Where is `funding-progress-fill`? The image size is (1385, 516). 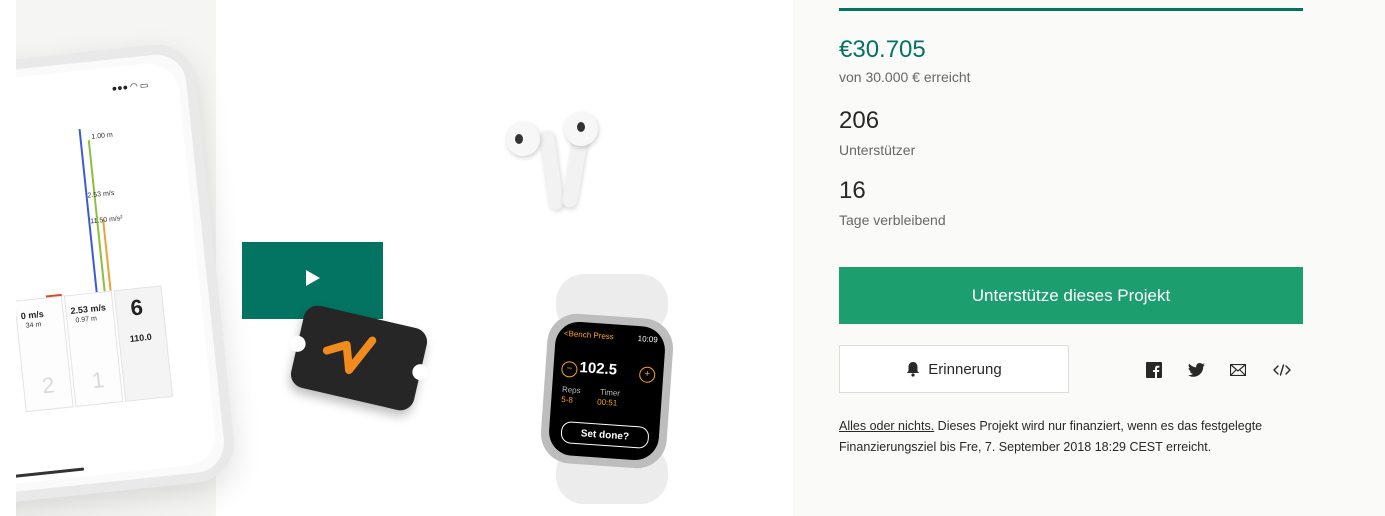 funding-progress-fill is located at coordinates (1071, 9).